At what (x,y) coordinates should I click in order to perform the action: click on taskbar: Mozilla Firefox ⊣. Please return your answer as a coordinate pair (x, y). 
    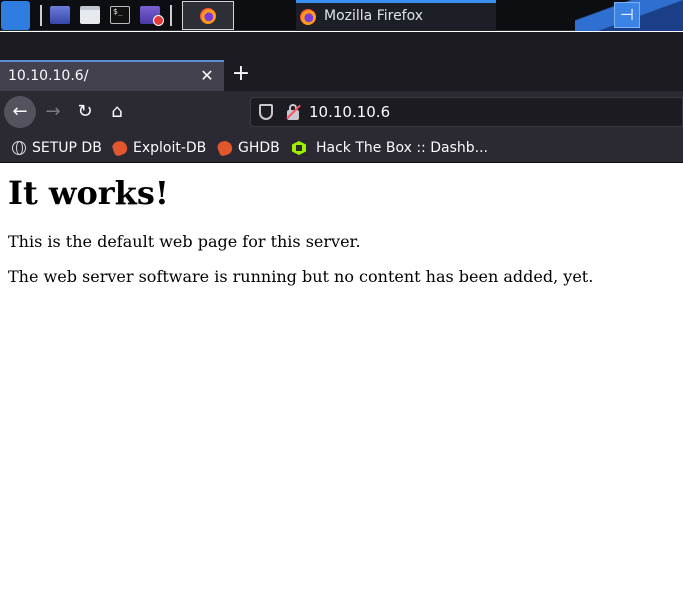
    Looking at the image, I should click on (341, 15).